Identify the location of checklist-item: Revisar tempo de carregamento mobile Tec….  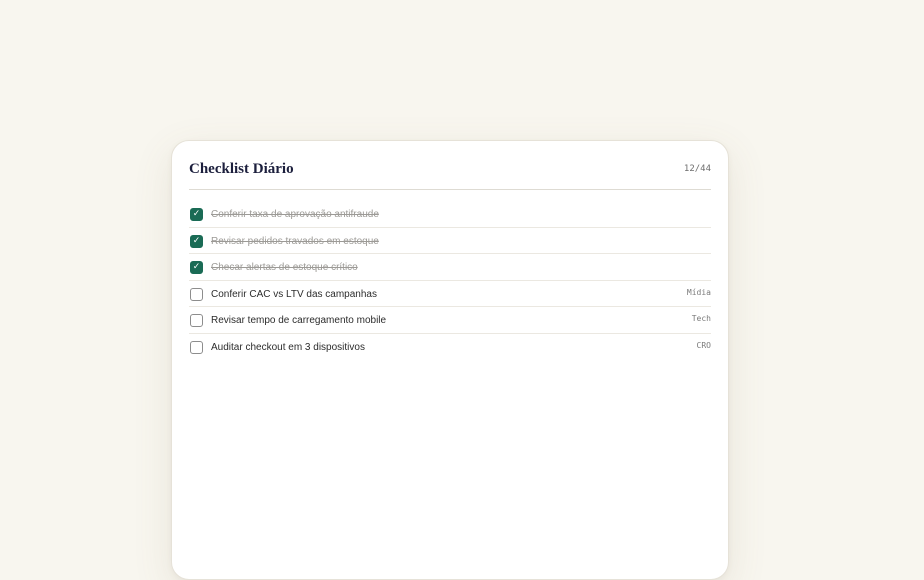
(450, 320).